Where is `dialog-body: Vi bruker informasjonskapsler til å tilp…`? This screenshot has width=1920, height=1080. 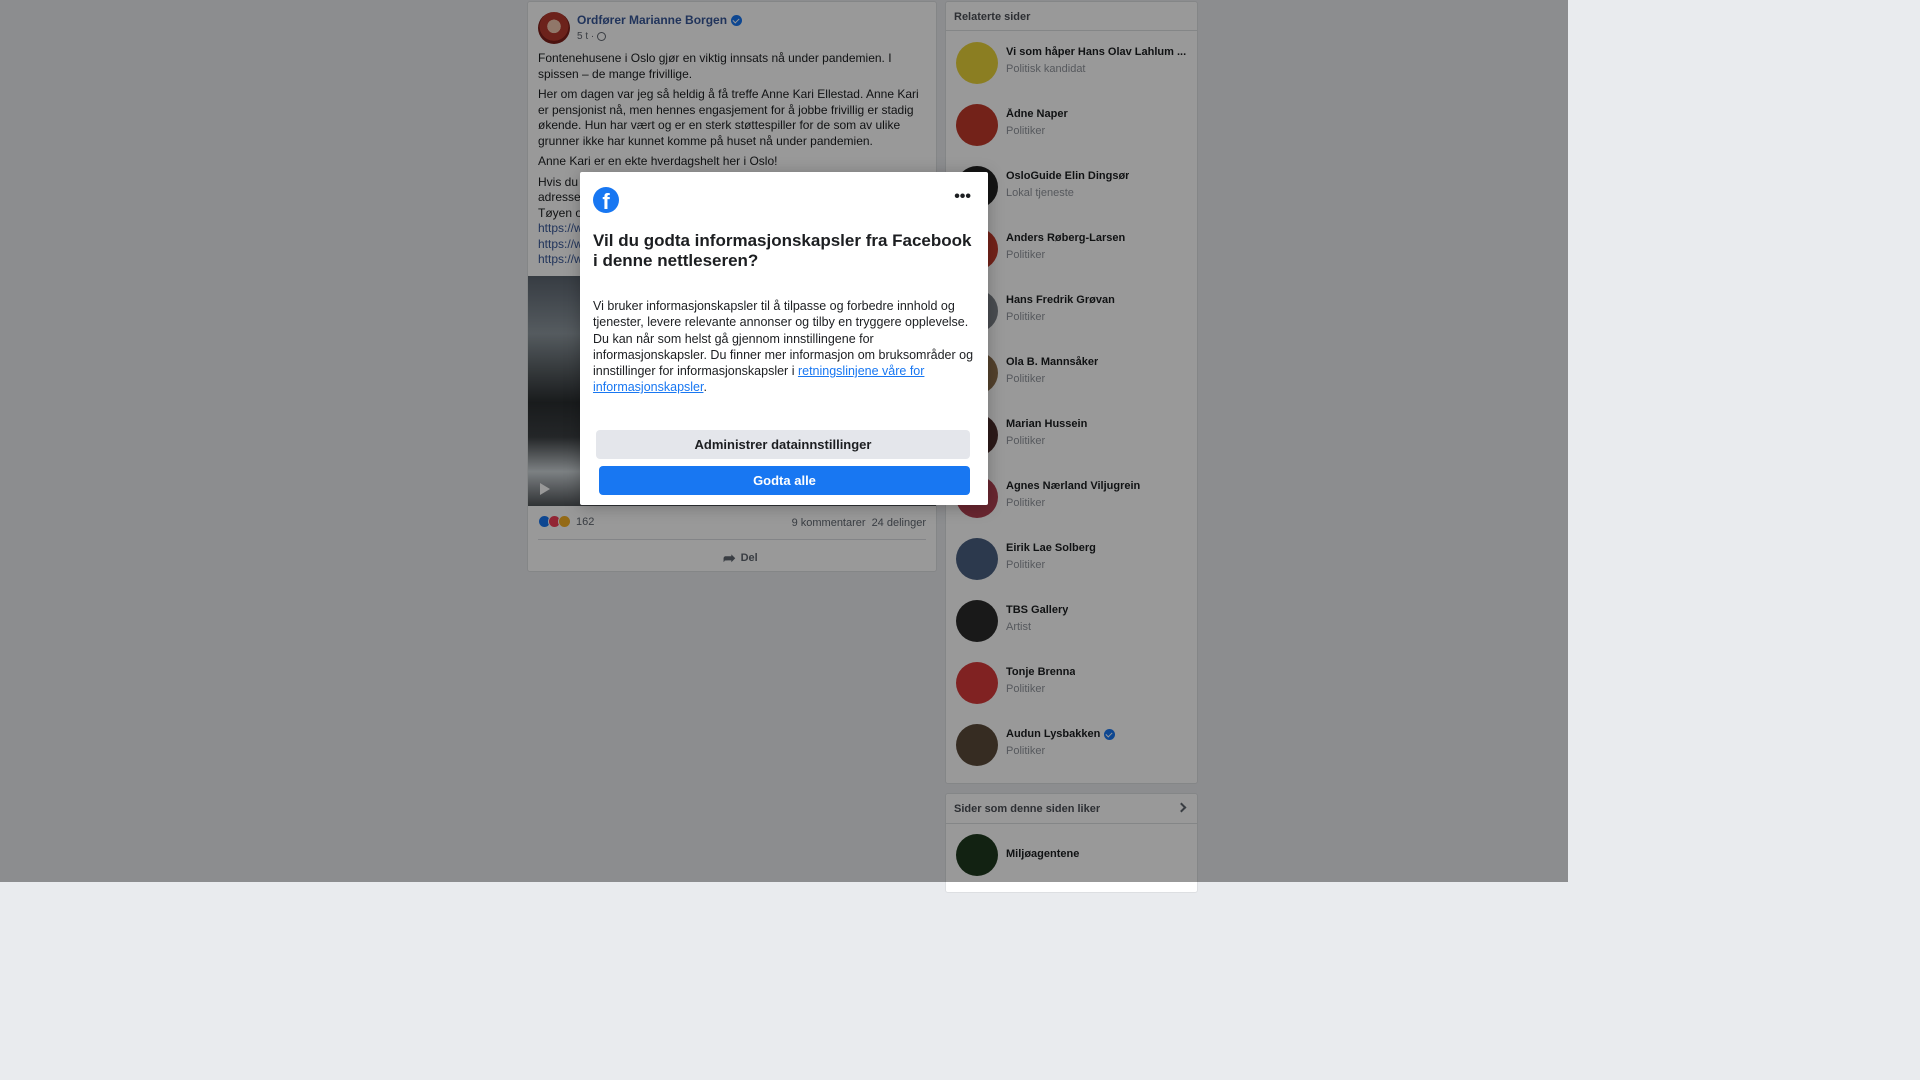
dialog-body: Vi bruker informasjonskapsler til å tilp… is located at coordinates (785, 347).